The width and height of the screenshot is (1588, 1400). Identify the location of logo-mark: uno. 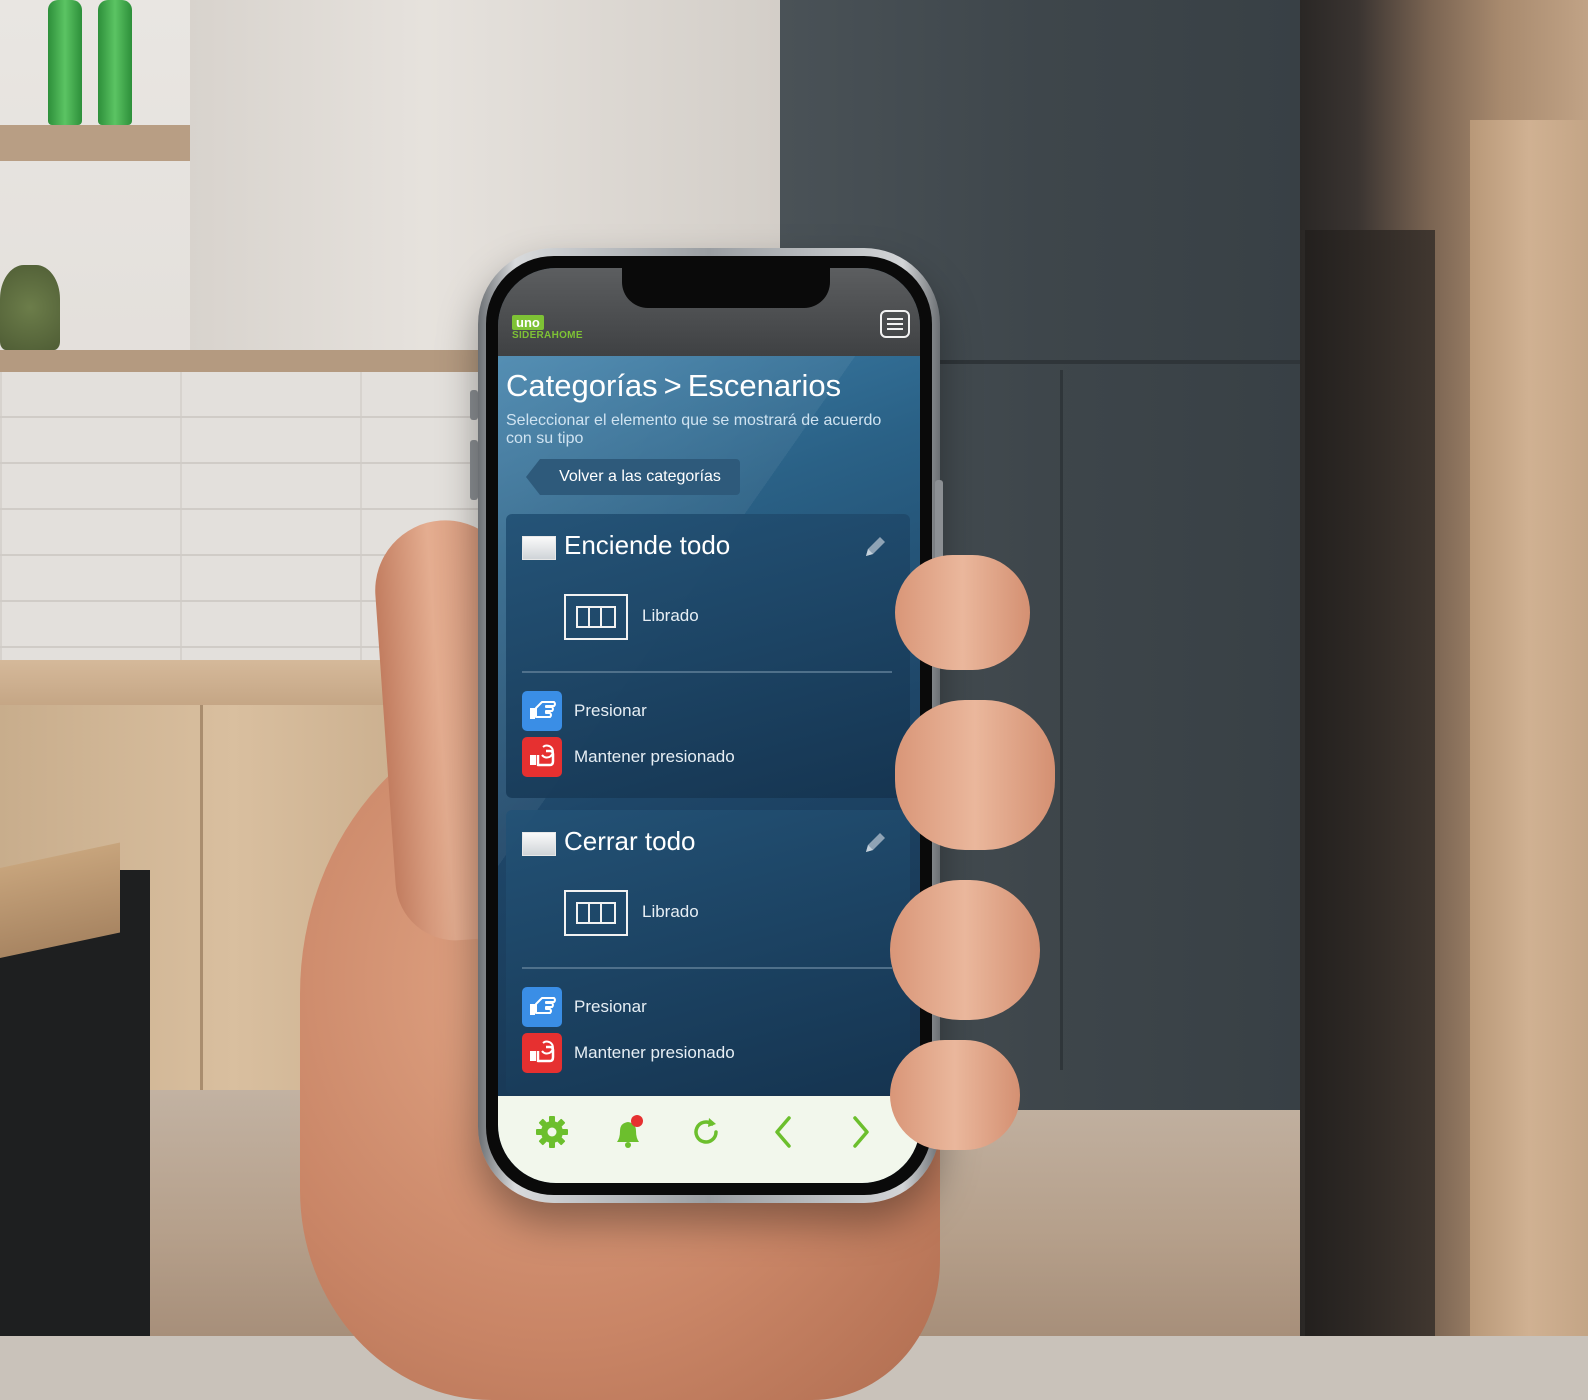
(528, 322).